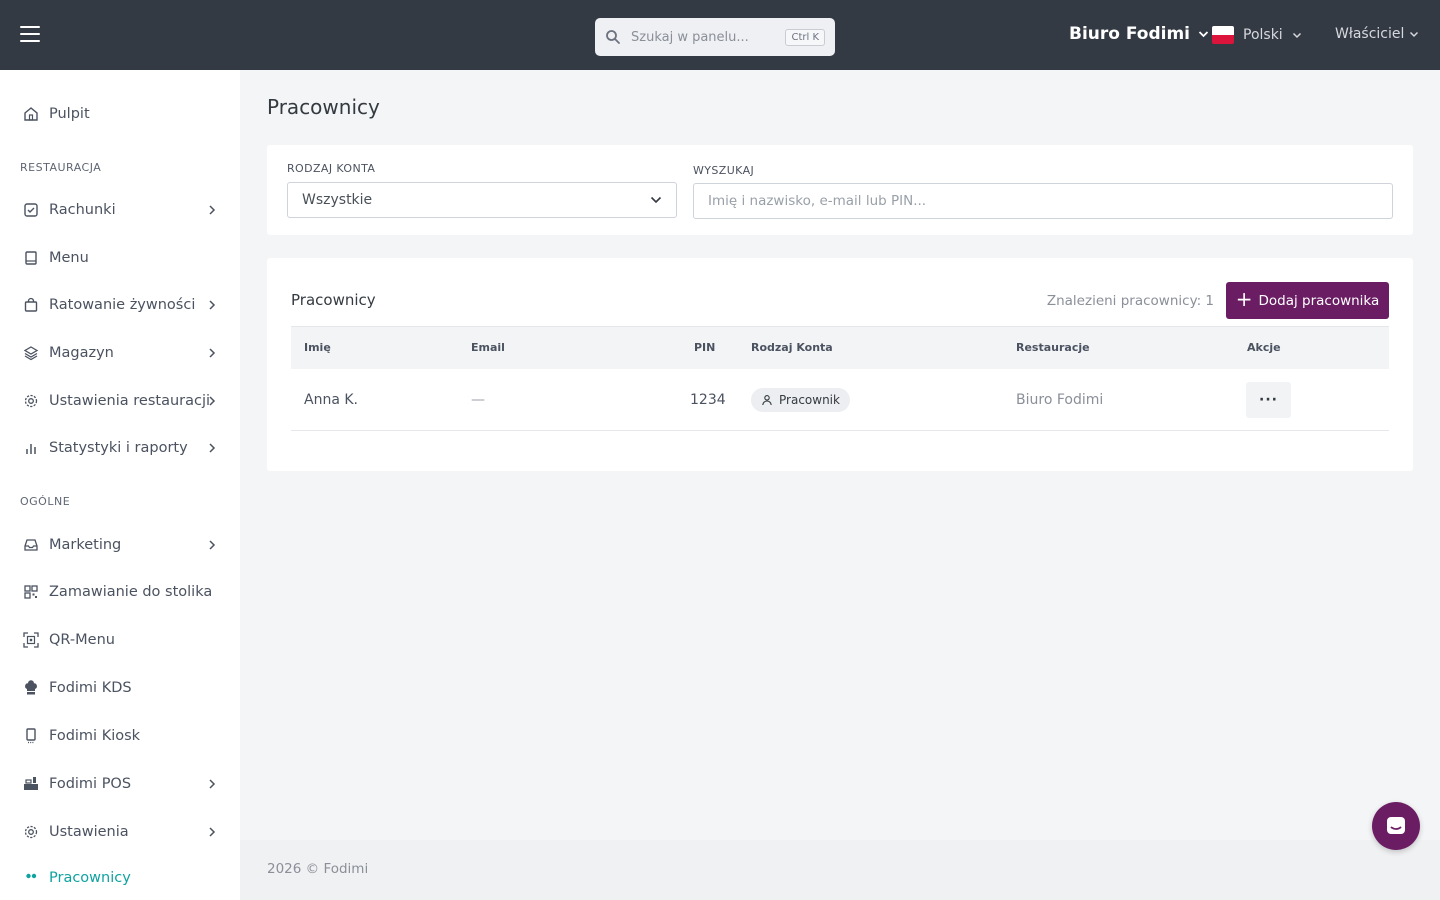 Image resolution: width=1440 pixels, height=900 pixels. I want to click on sidebar-item-kiosk: Fodimi Kiosk, so click(120, 736).